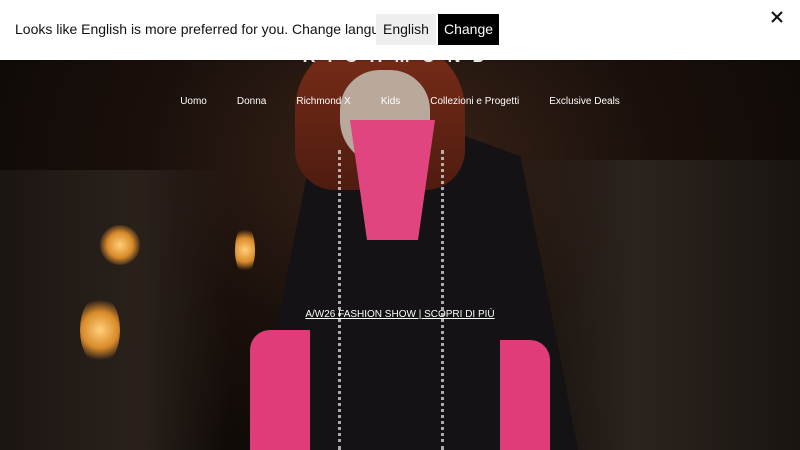 This screenshot has height=450, width=800. Describe the element at coordinates (525, 395) in the screenshot. I see `model-sleeve-right` at that location.